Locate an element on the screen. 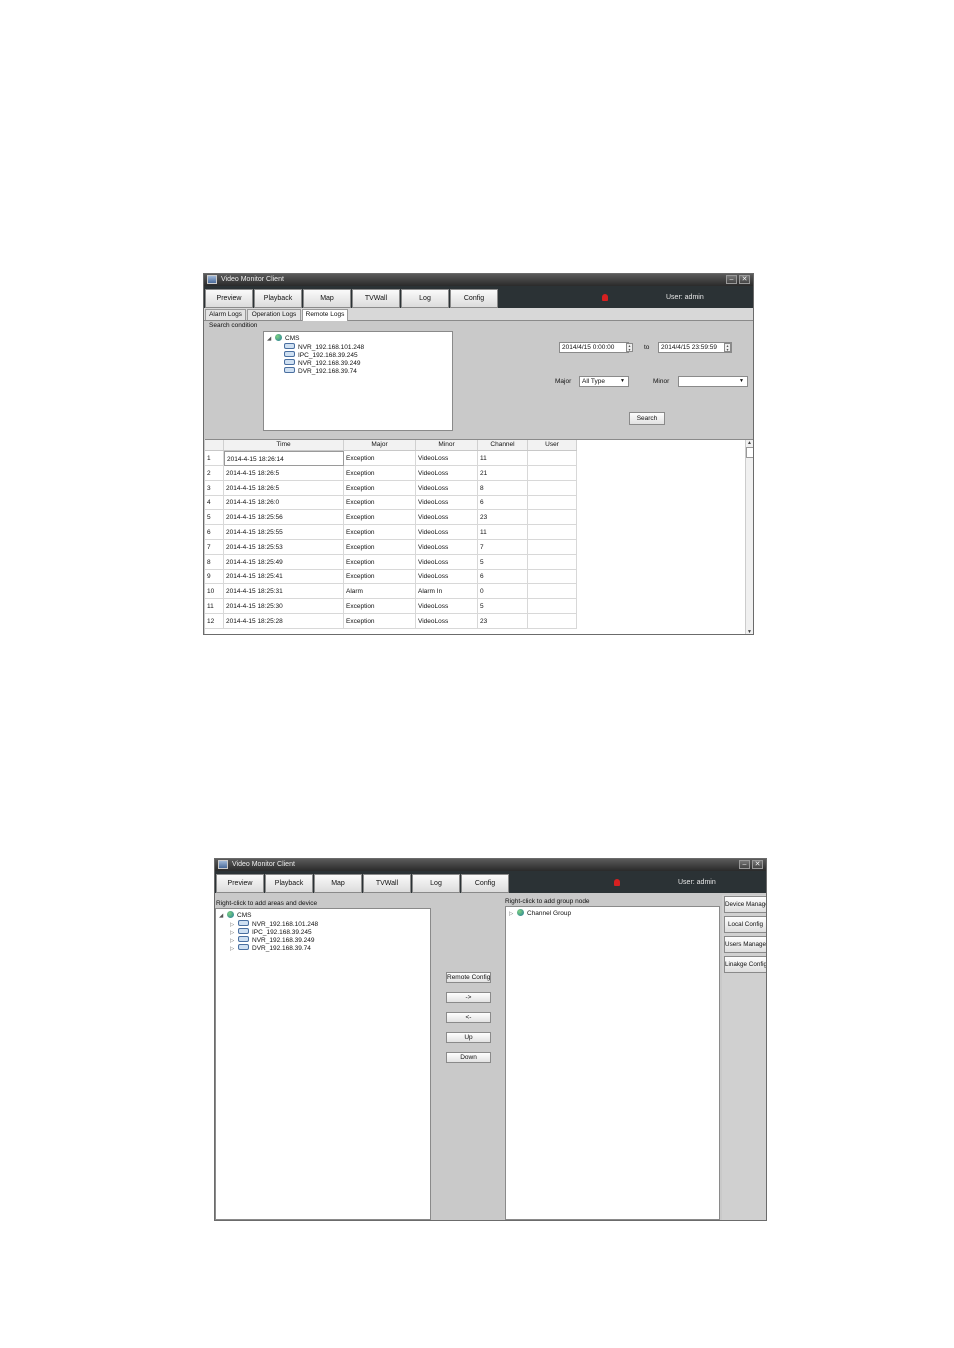 Image resolution: width=954 pixels, height=1348 pixels. date-from-input: 2014/4/15 0:00:00 is located at coordinates (594, 347).